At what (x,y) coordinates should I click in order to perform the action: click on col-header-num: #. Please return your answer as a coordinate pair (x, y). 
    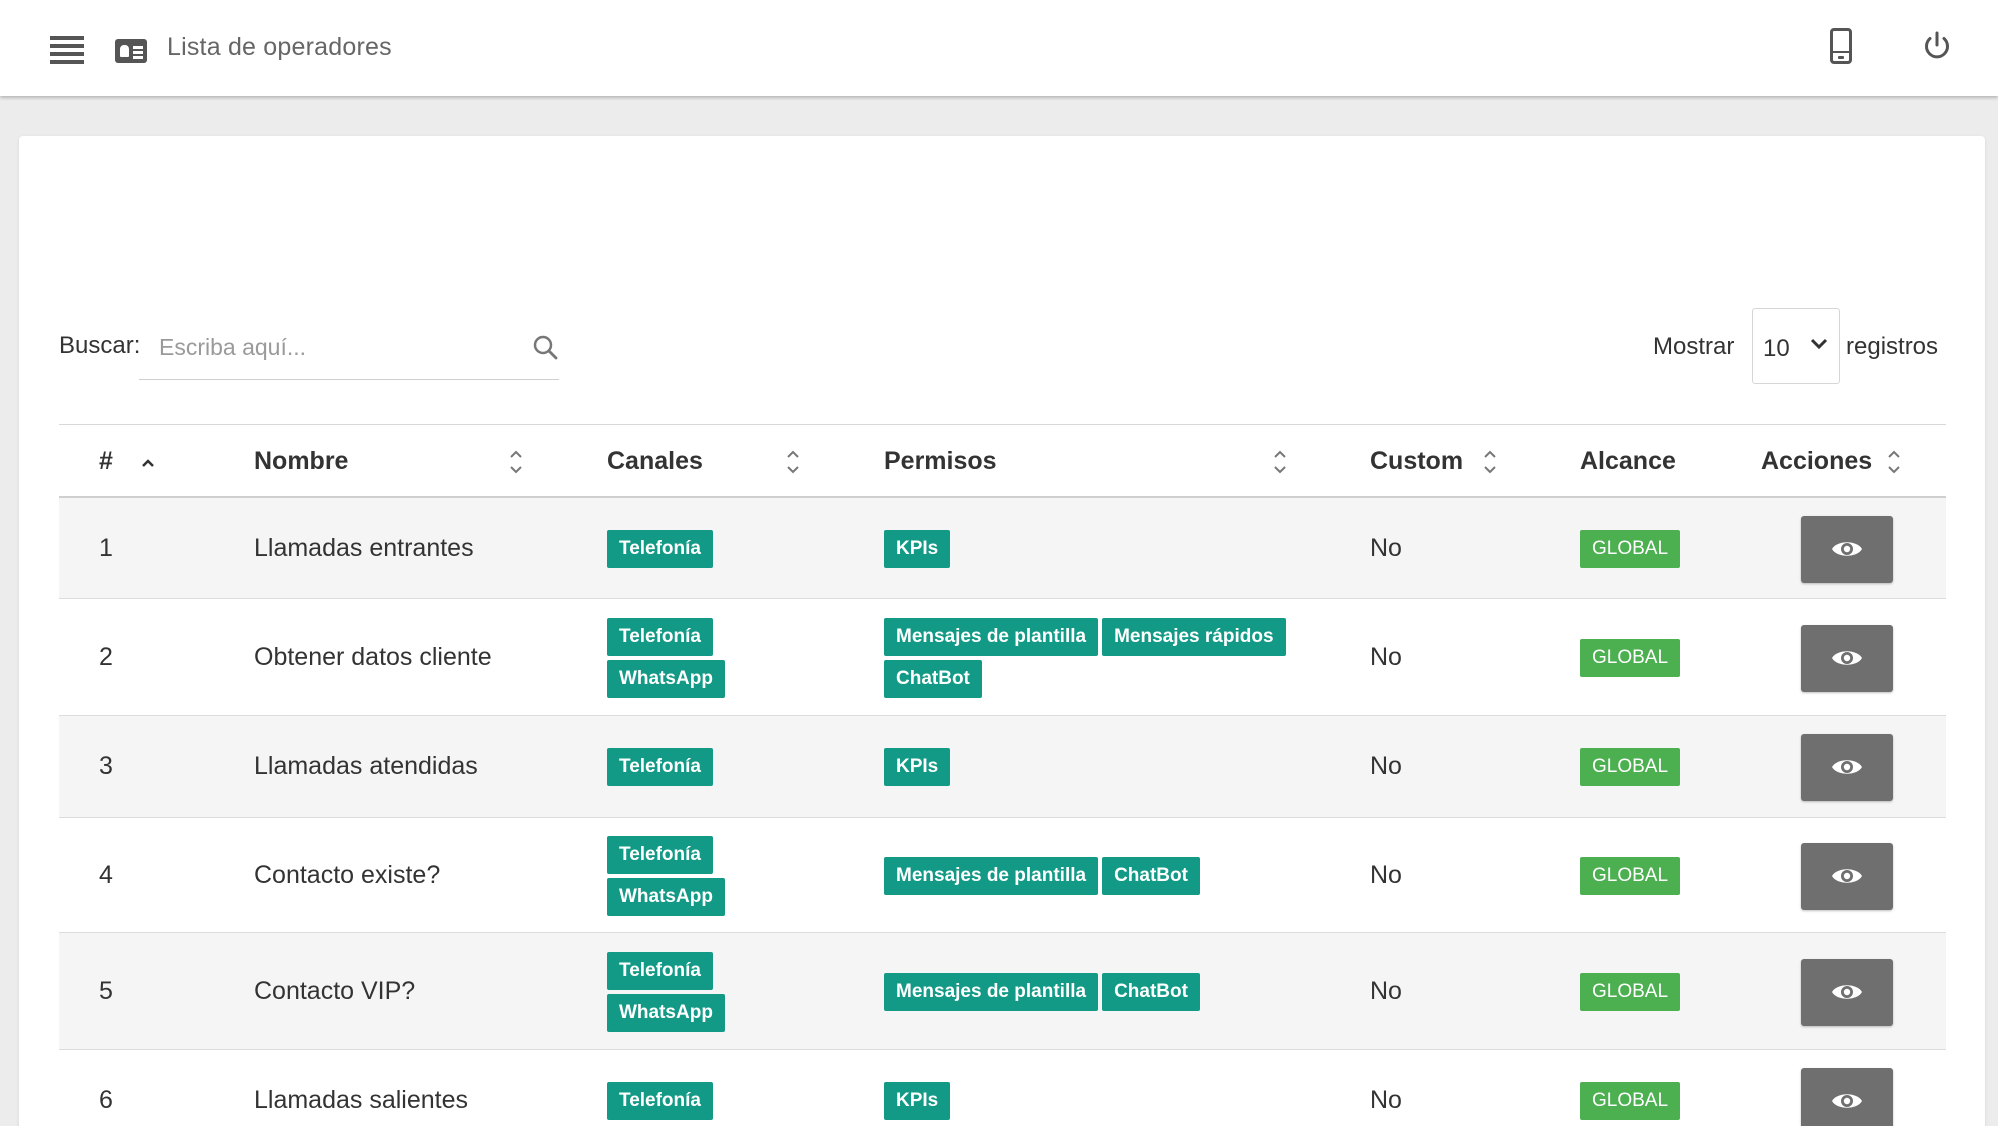
    Looking at the image, I should click on (106, 461).